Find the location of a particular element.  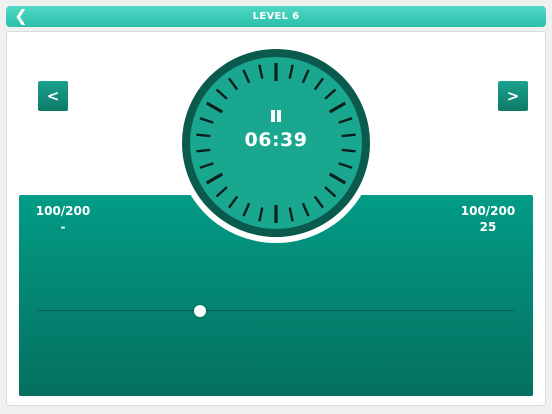

prev-level-button: < is located at coordinates (53, 96).